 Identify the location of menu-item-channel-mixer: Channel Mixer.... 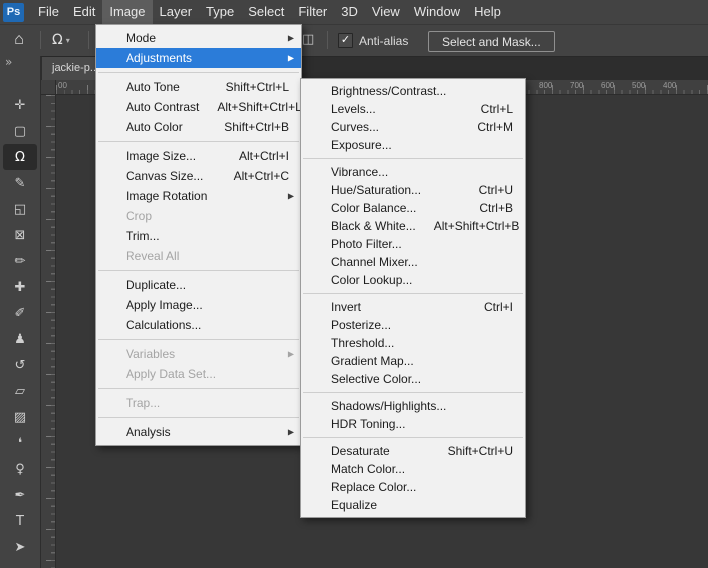
(413, 262).